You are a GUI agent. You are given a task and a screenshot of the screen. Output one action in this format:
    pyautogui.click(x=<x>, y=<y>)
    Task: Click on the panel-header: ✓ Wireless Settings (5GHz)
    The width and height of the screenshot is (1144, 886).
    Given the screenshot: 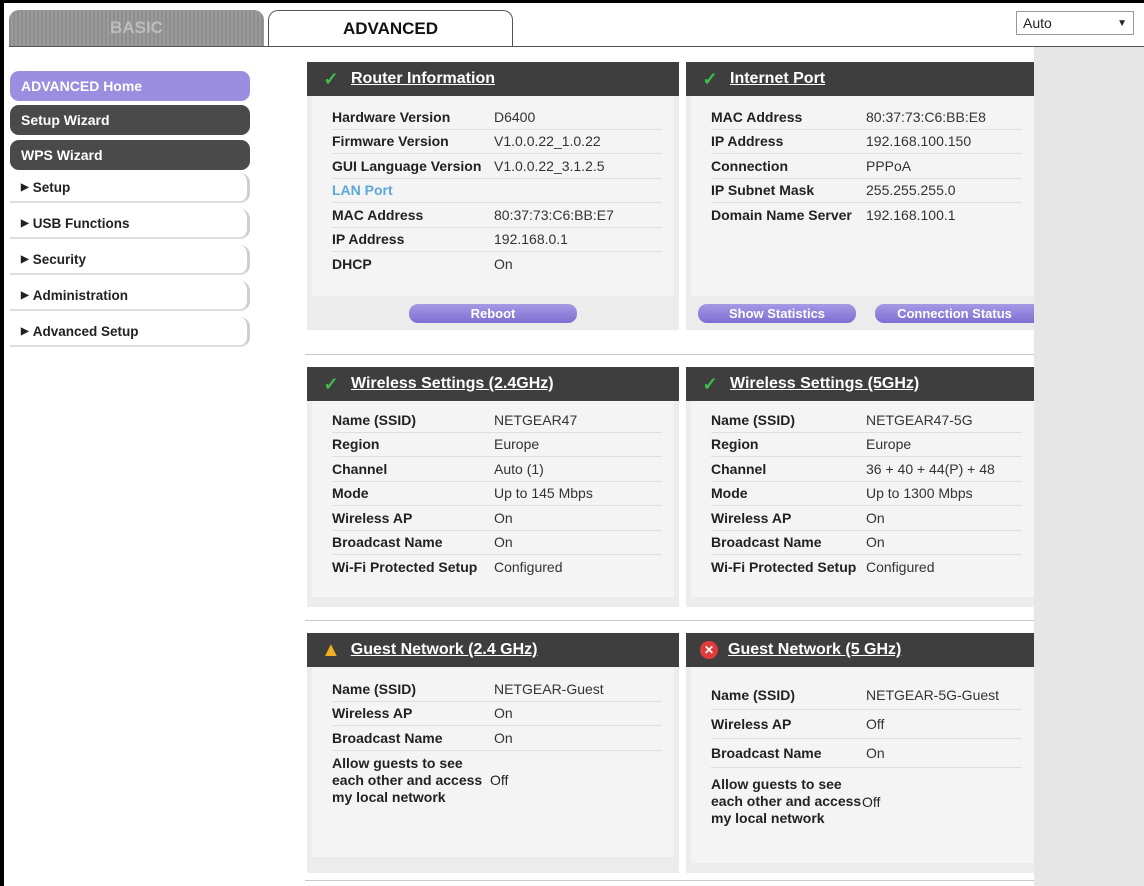 What is the action you would take?
    pyautogui.click(x=860, y=384)
    